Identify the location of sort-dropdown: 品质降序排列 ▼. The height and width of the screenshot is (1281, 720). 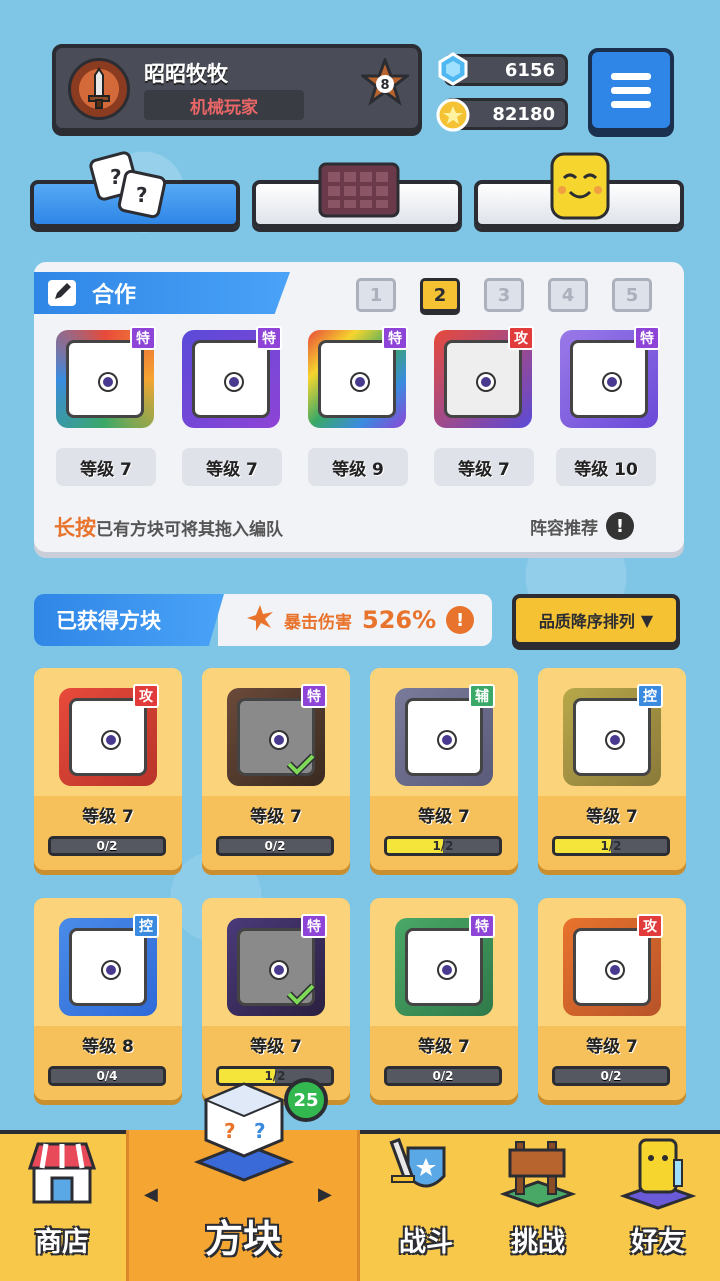
(596, 620).